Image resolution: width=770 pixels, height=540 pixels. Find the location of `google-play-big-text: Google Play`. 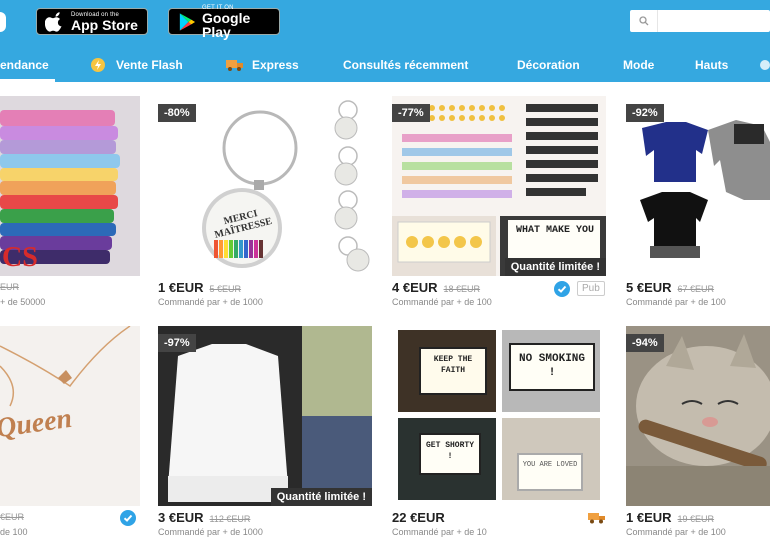

google-play-big-text: Google Play is located at coordinates (226, 24).